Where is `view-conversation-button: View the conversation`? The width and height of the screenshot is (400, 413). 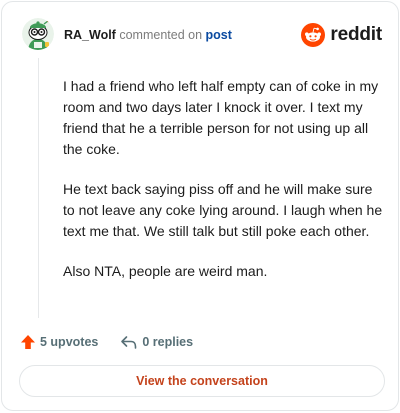
view-conversation-button: View the conversation is located at coordinates (202, 381).